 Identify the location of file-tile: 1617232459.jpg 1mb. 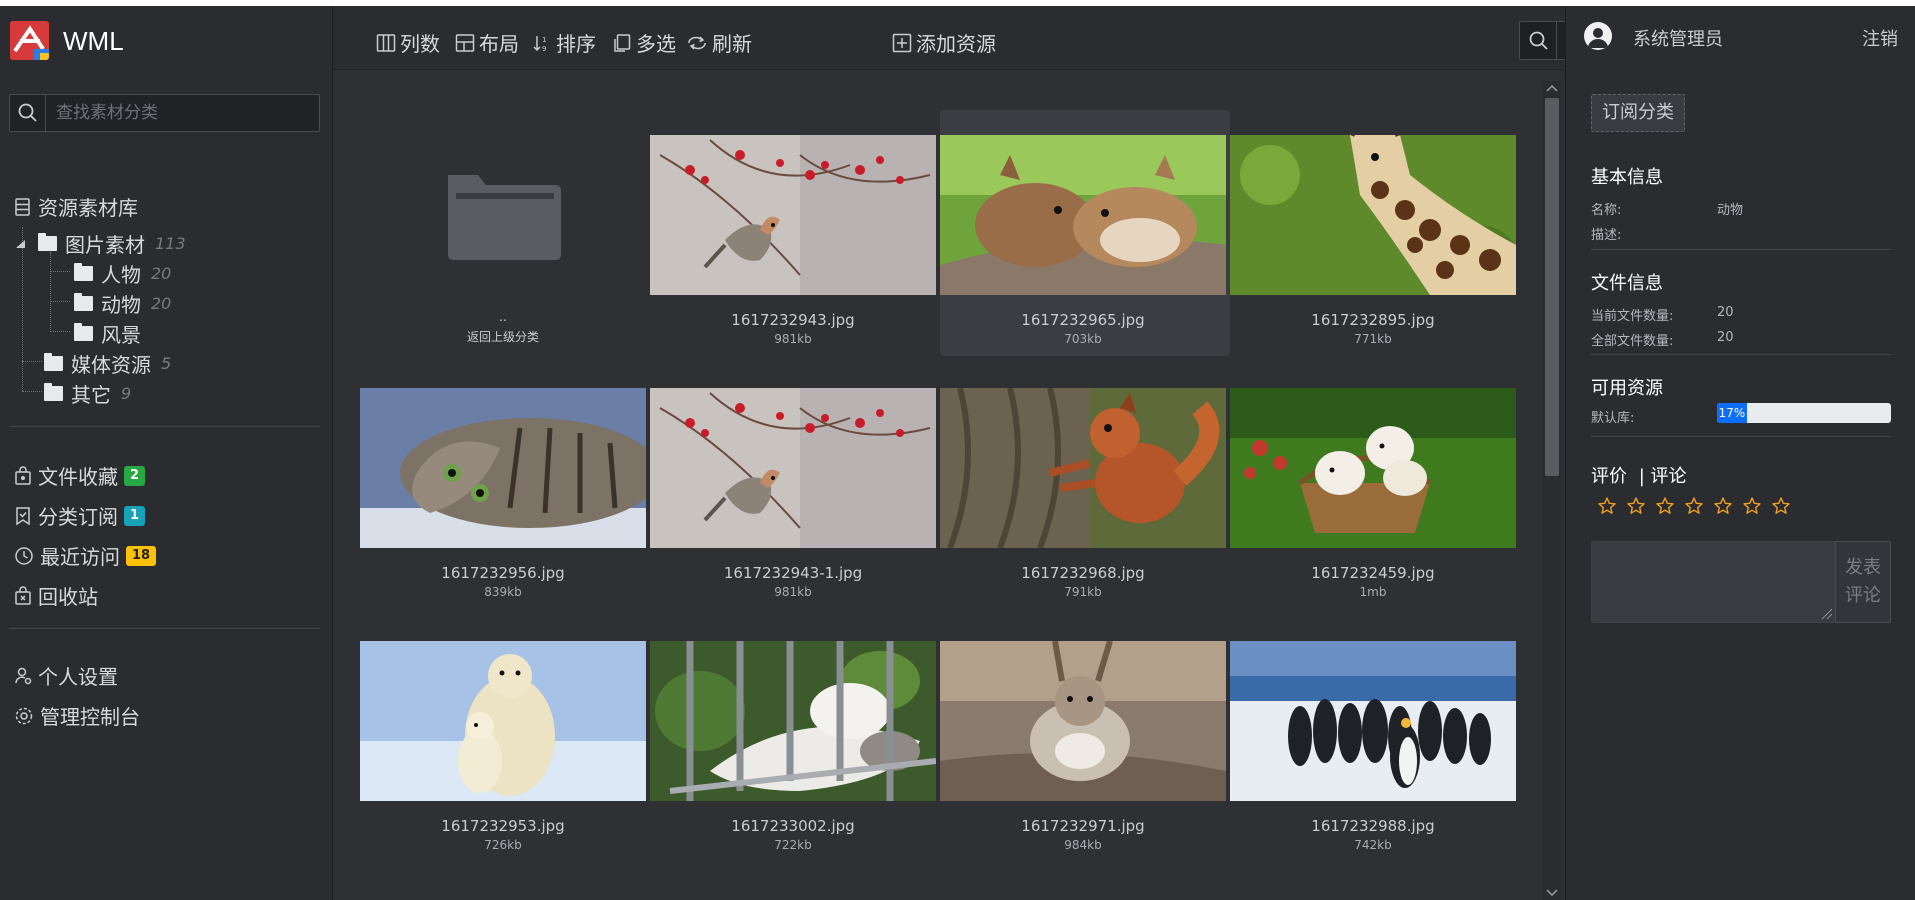
(1375, 486).